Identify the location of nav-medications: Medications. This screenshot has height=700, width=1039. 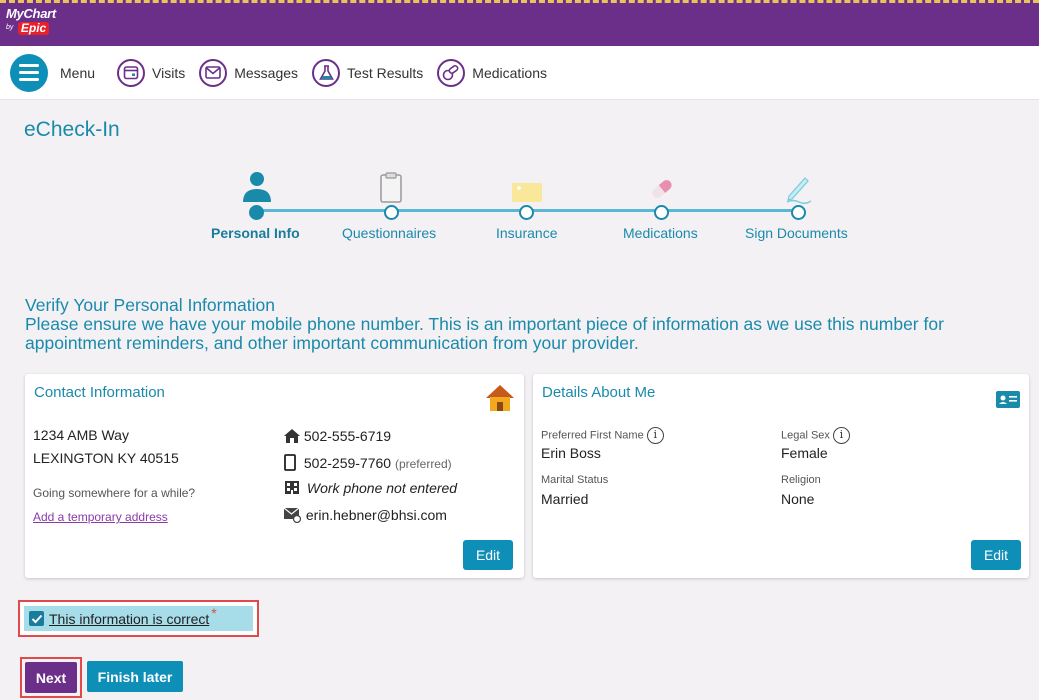
(492, 72).